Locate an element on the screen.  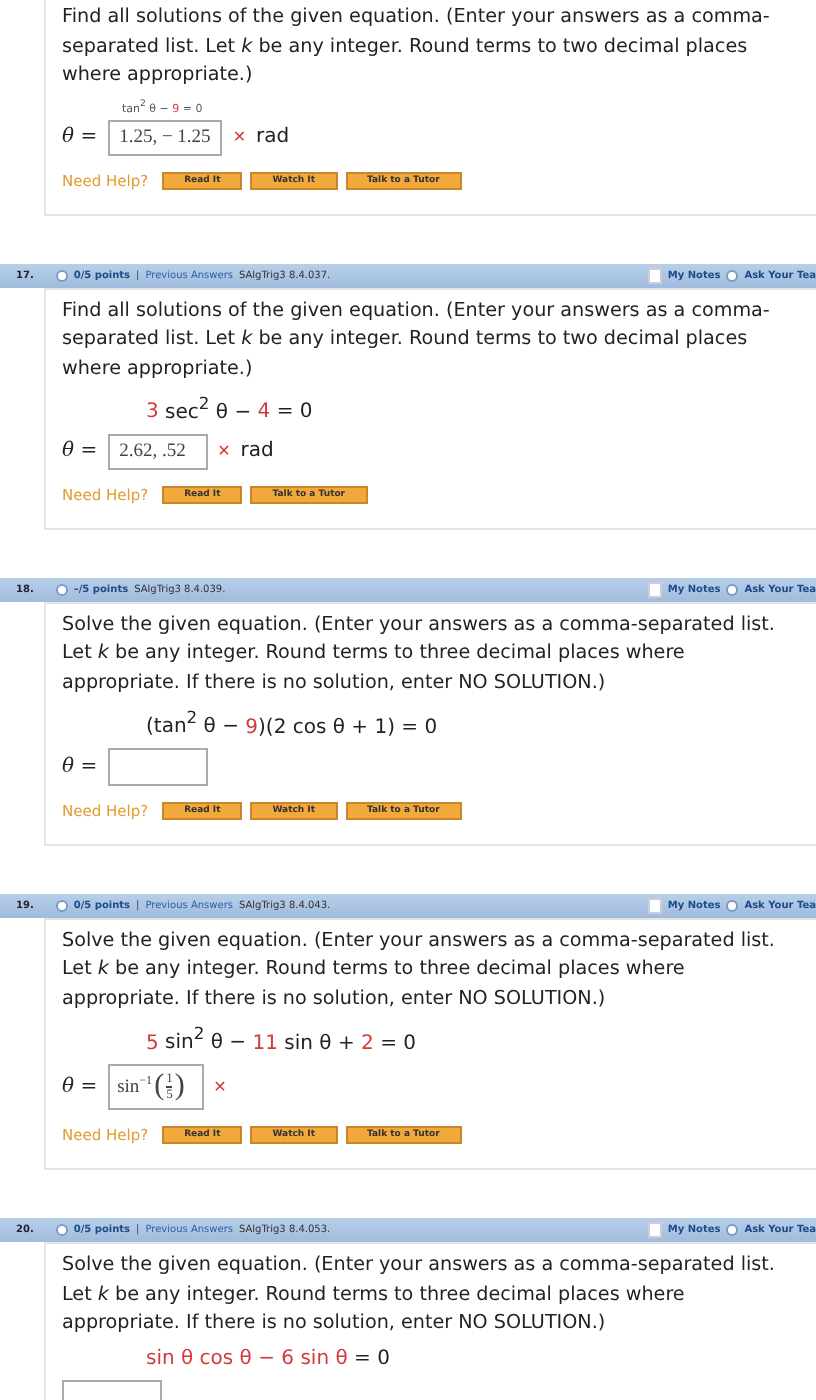
equation: (tan$^{2}$ θ − 9)(2 cos θ + 1) = 0 is located at coordinates (293, 722).